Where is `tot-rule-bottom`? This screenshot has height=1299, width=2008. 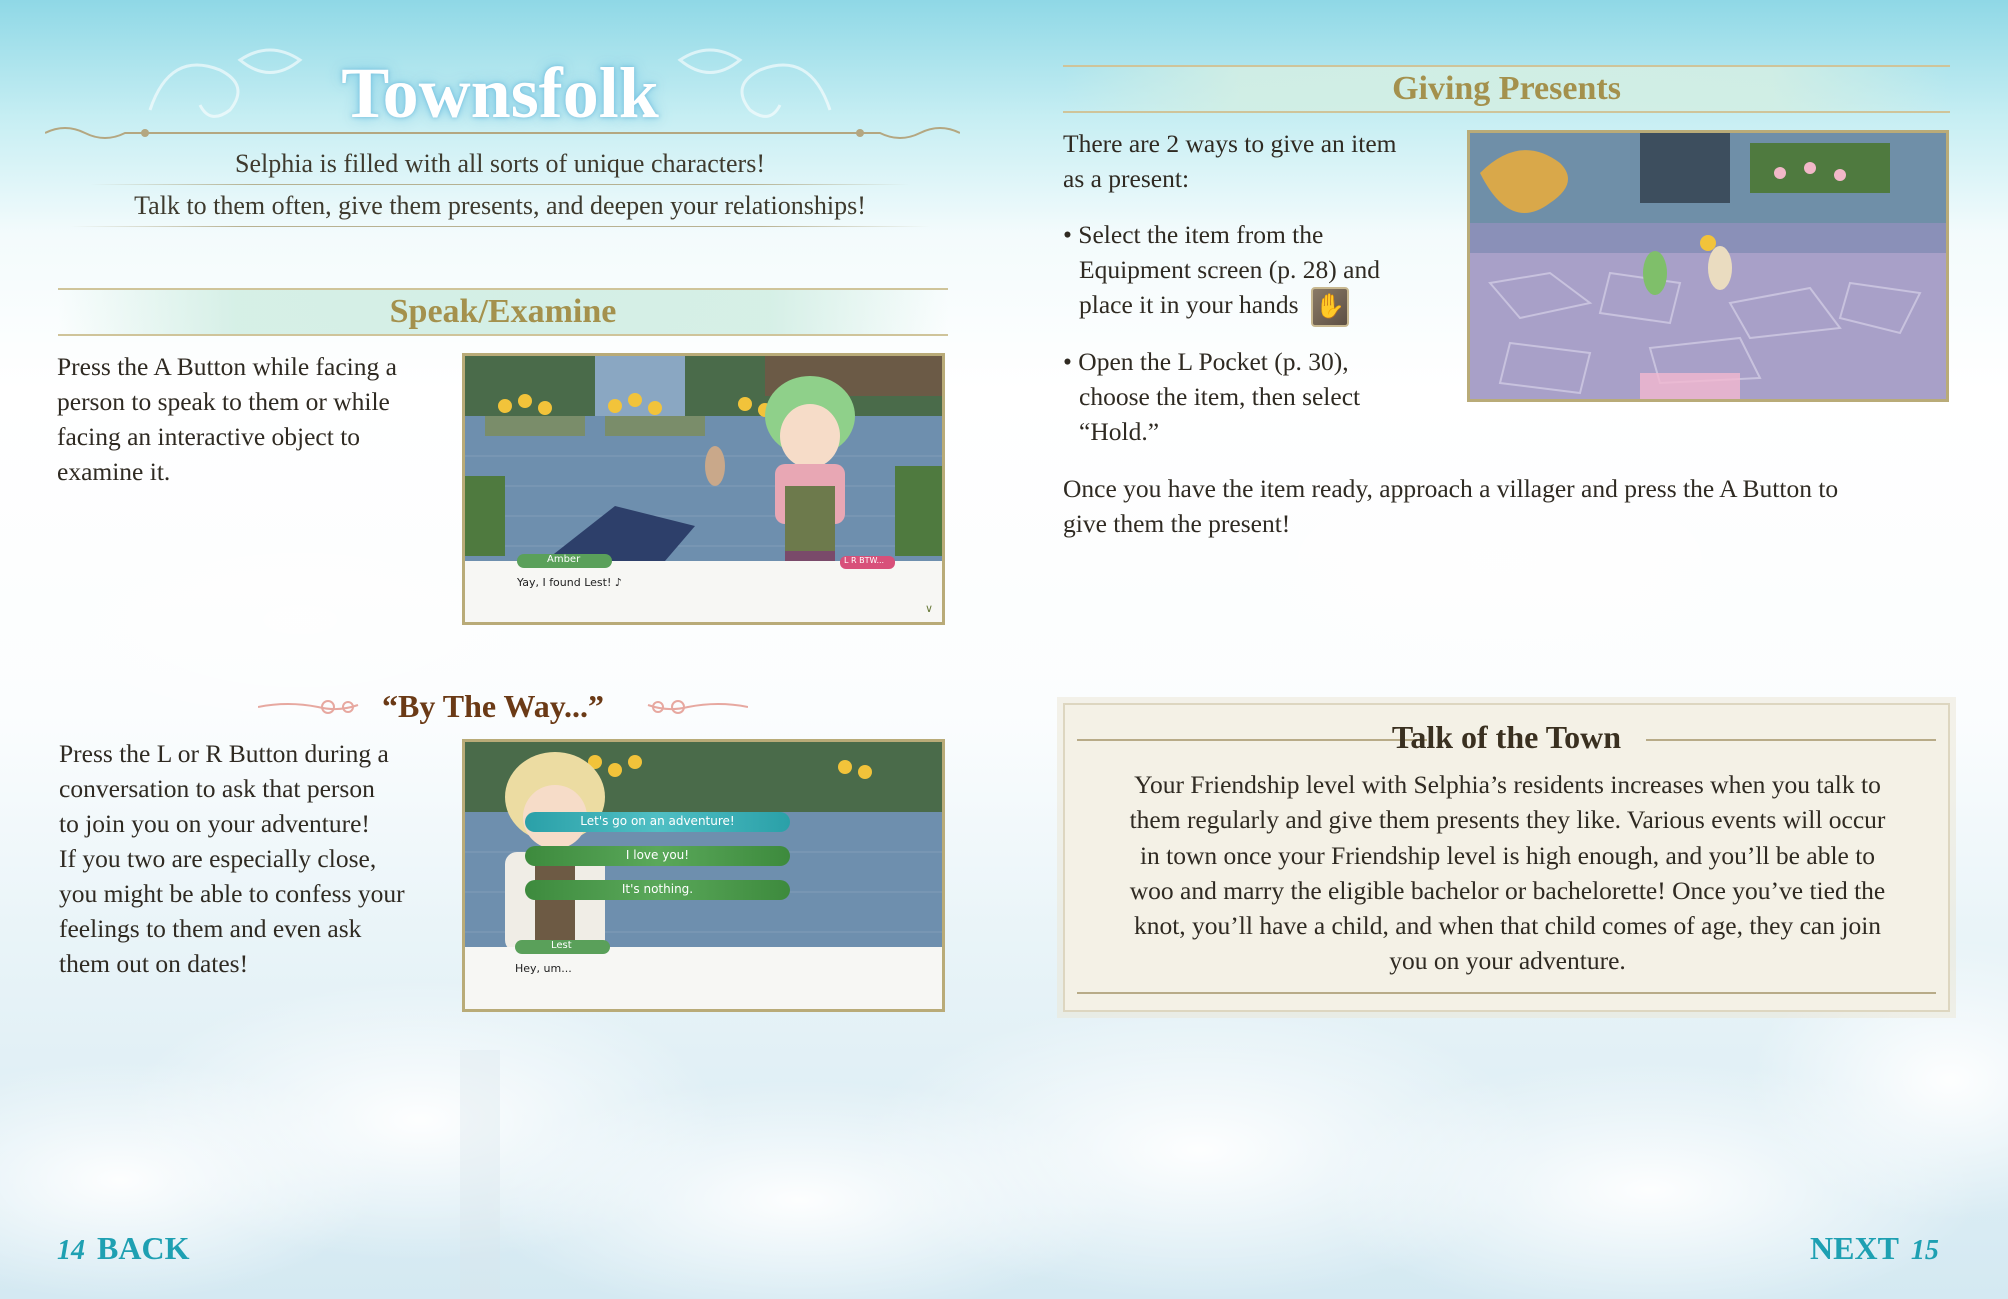
tot-rule-bottom is located at coordinates (1506, 993).